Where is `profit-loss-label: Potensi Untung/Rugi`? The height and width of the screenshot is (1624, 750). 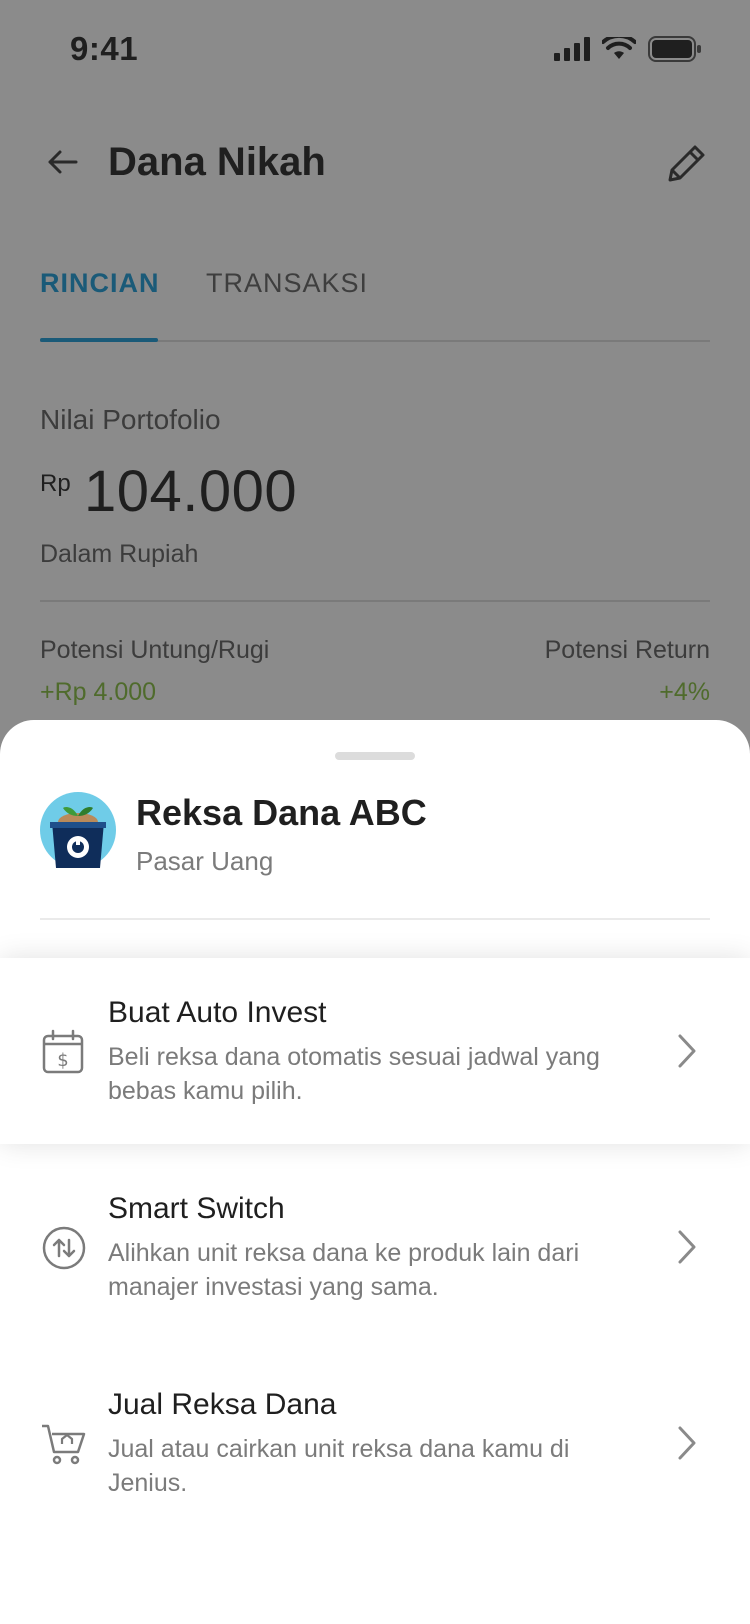
profit-loss-label: Potensi Untung/Rugi is located at coordinates (155, 650).